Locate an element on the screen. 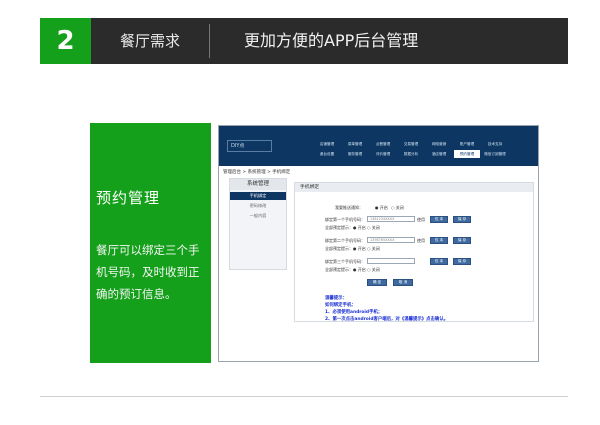 Image resolution: width=600 pixels, height=425 pixels. nav-item: 交易管理 is located at coordinates (411, 144).